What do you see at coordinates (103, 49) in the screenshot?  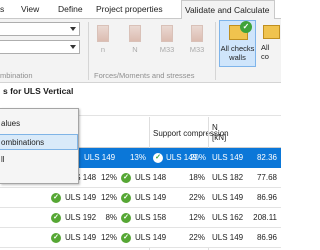 I see `button-label: n` at bounding box center [103, 49].